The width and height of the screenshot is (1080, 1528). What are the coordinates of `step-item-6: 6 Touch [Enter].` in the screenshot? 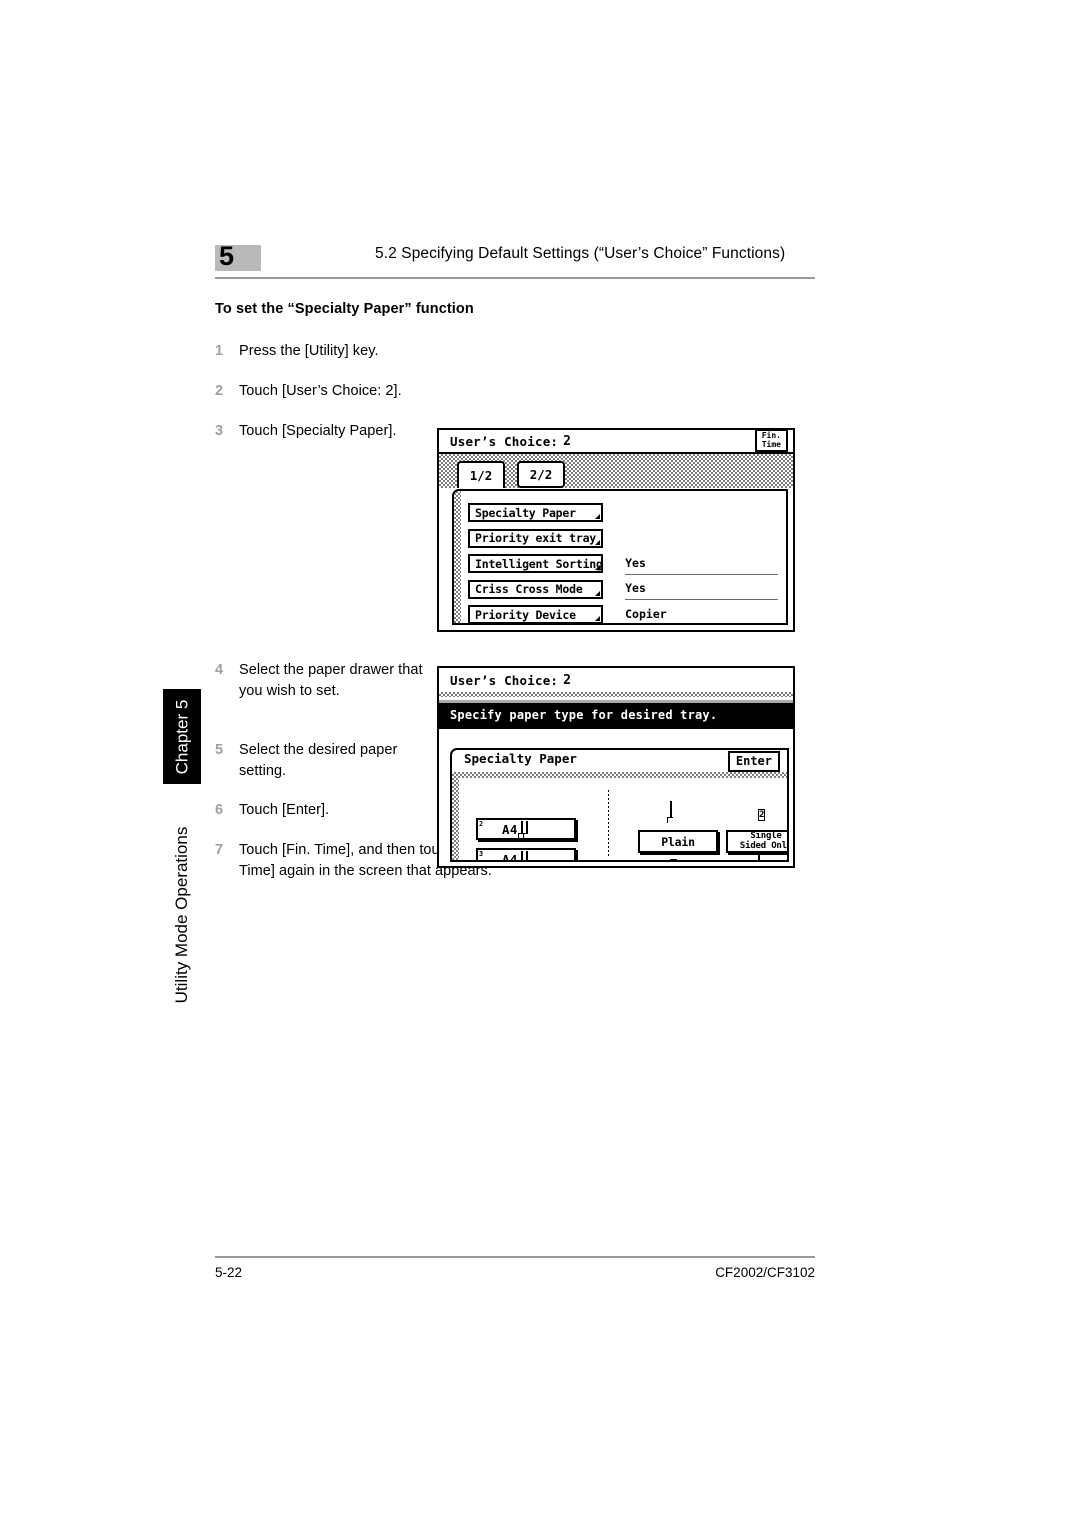 It's located at (322, 810).